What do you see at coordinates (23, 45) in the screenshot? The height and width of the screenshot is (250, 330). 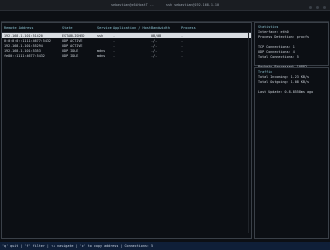 I see `cell-address: 192.168.1.101:55294` at bounding box center [23, 45].